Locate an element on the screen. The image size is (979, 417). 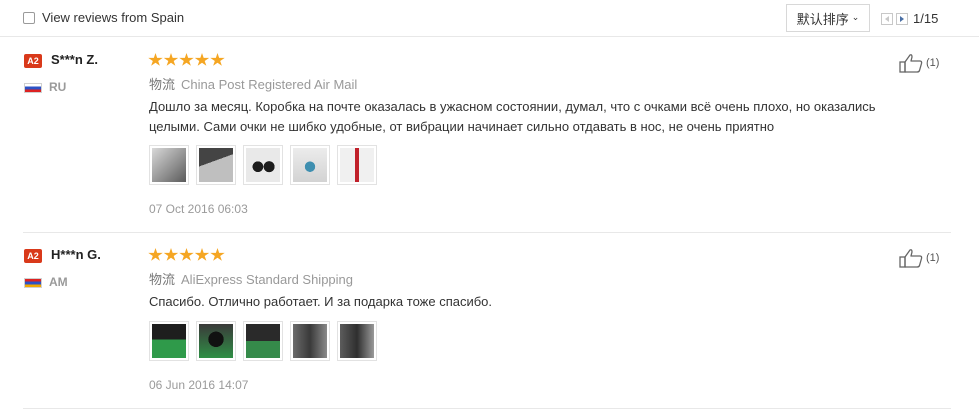
review-date: 06 Jun 2016 14:07 is located at coordinates (199, 385).